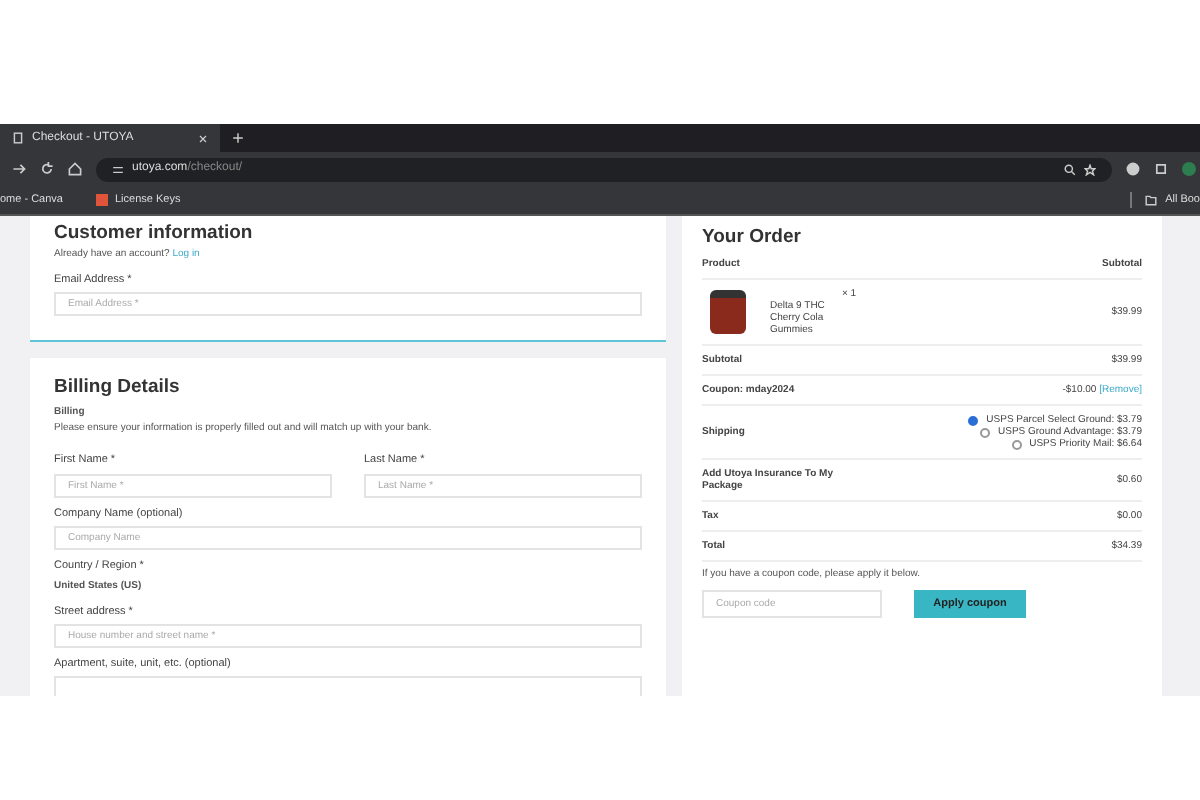 This screenshot has width=1200, height=800. Describe the element at coordinates (1150, 200) in the screenshot. I see `folder-icon` at that location.